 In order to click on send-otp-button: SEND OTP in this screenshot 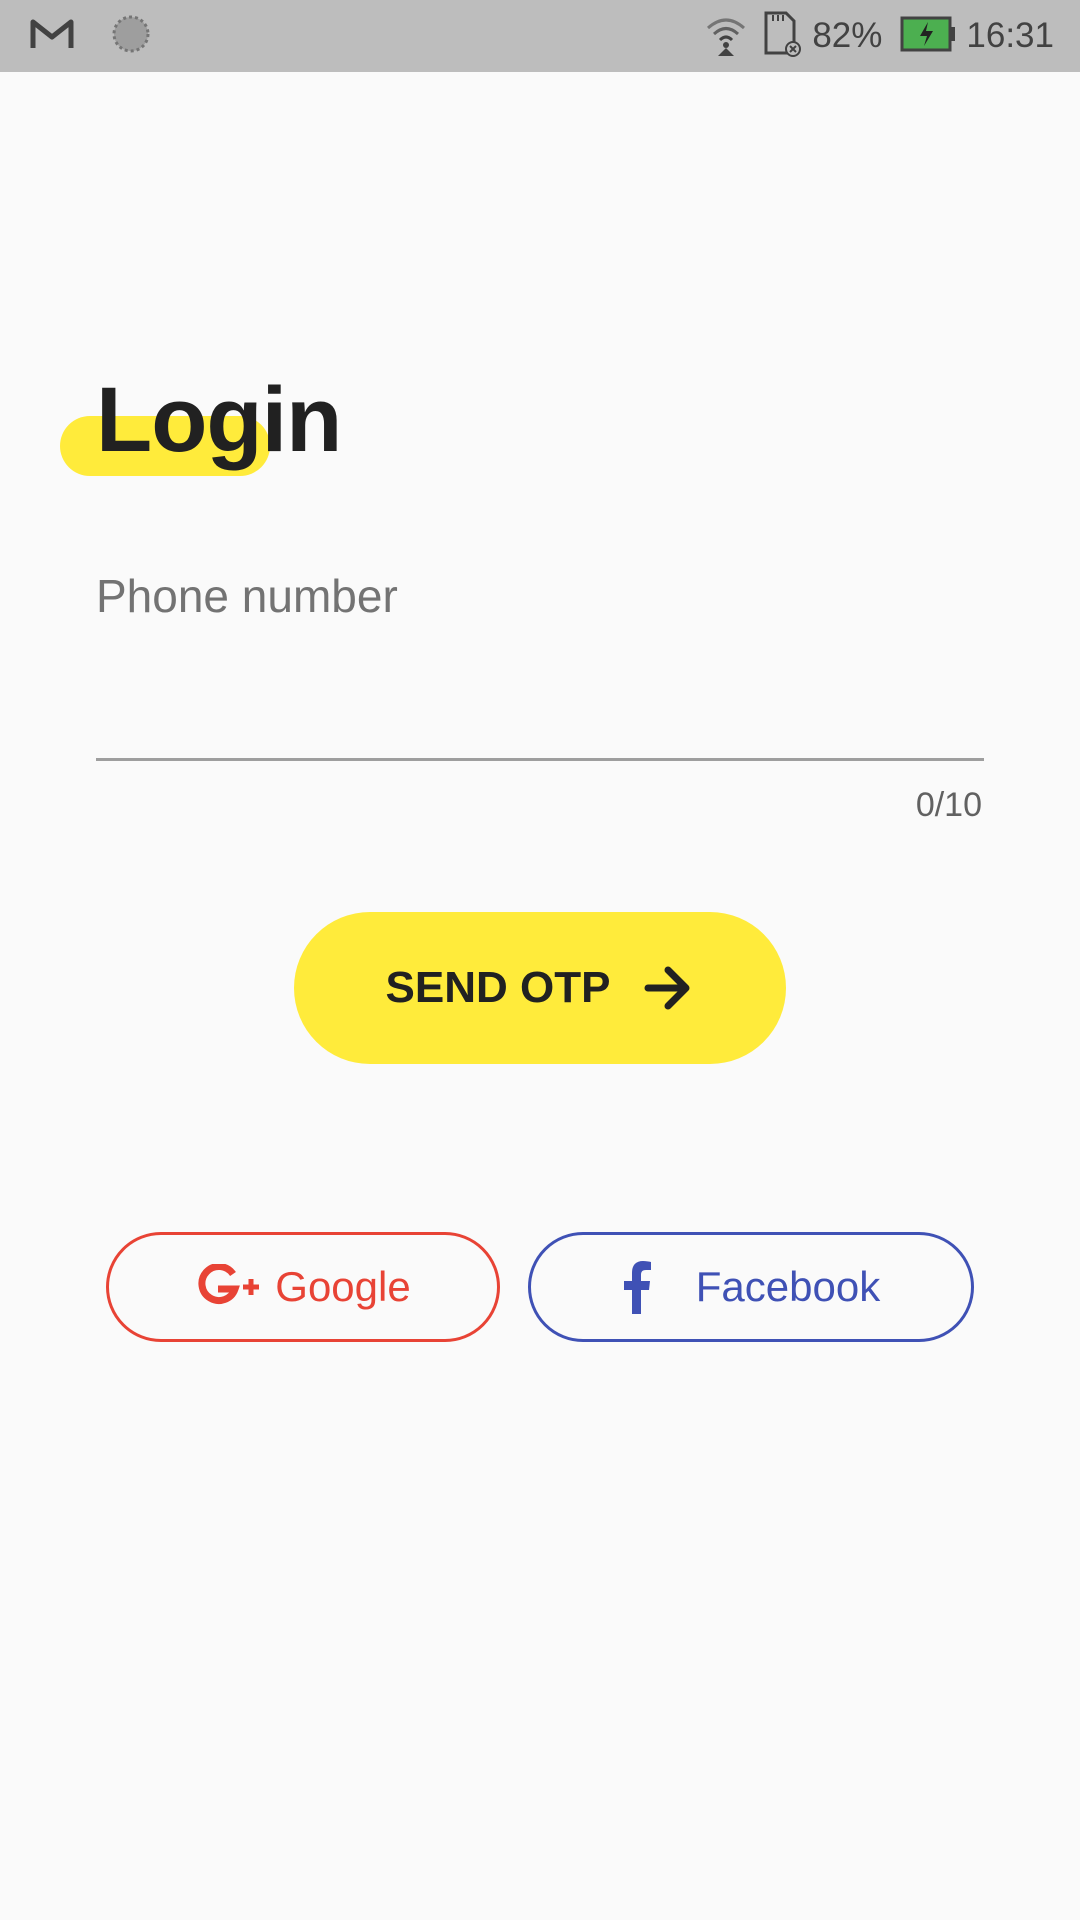, I will do `click(540, 988)`.